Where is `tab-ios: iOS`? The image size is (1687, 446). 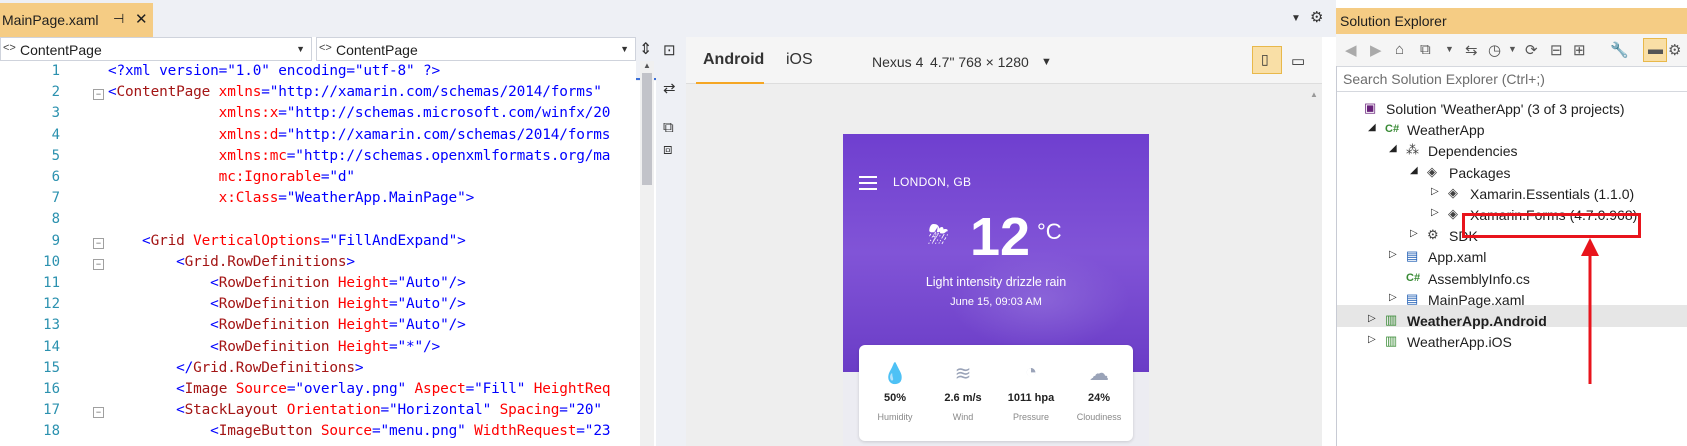
tab-ios: iOS is located at coordinates (799, 60).